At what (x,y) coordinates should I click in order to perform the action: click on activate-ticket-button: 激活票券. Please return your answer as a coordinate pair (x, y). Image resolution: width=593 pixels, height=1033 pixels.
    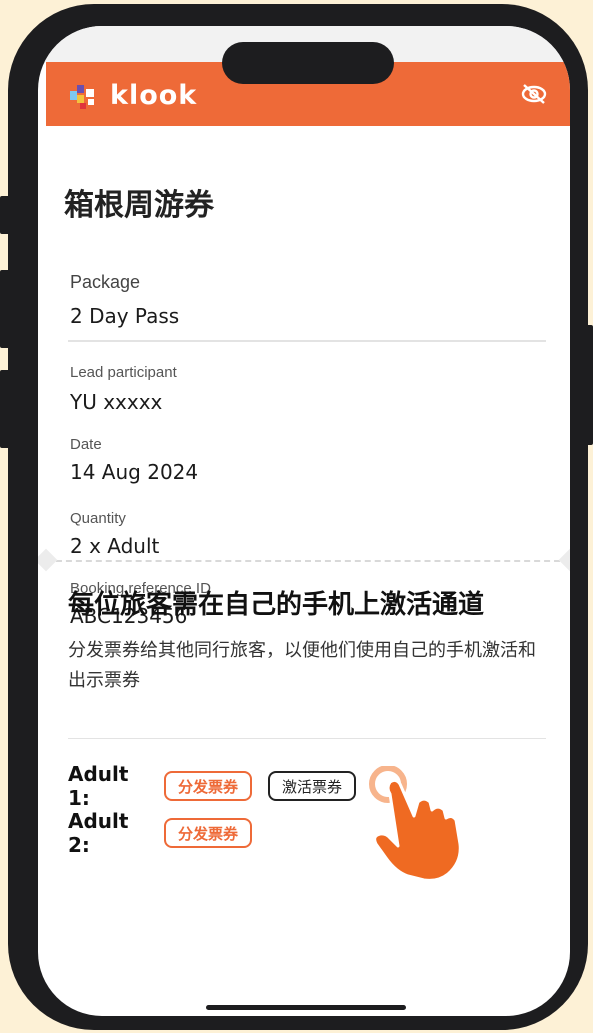
    Looking at the image, I should click on (312, 786).